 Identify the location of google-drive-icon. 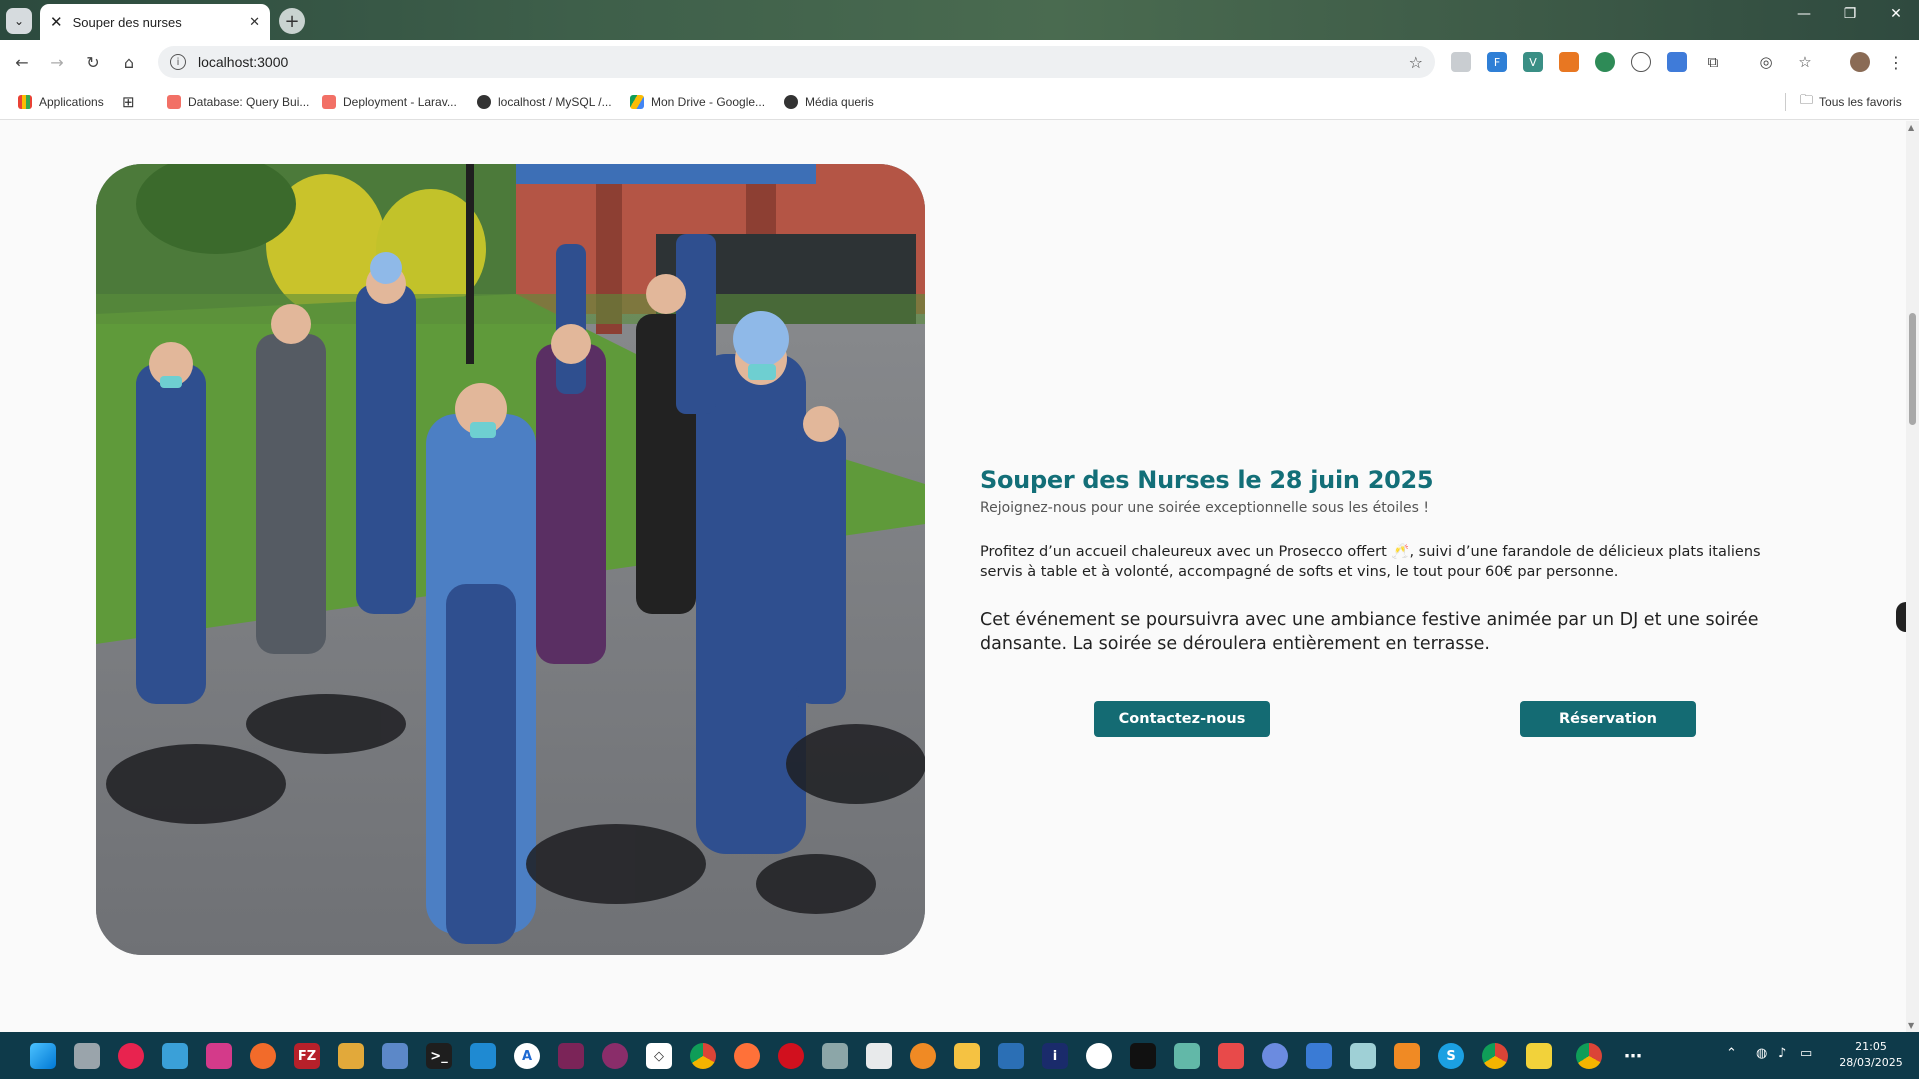
(637, 102).